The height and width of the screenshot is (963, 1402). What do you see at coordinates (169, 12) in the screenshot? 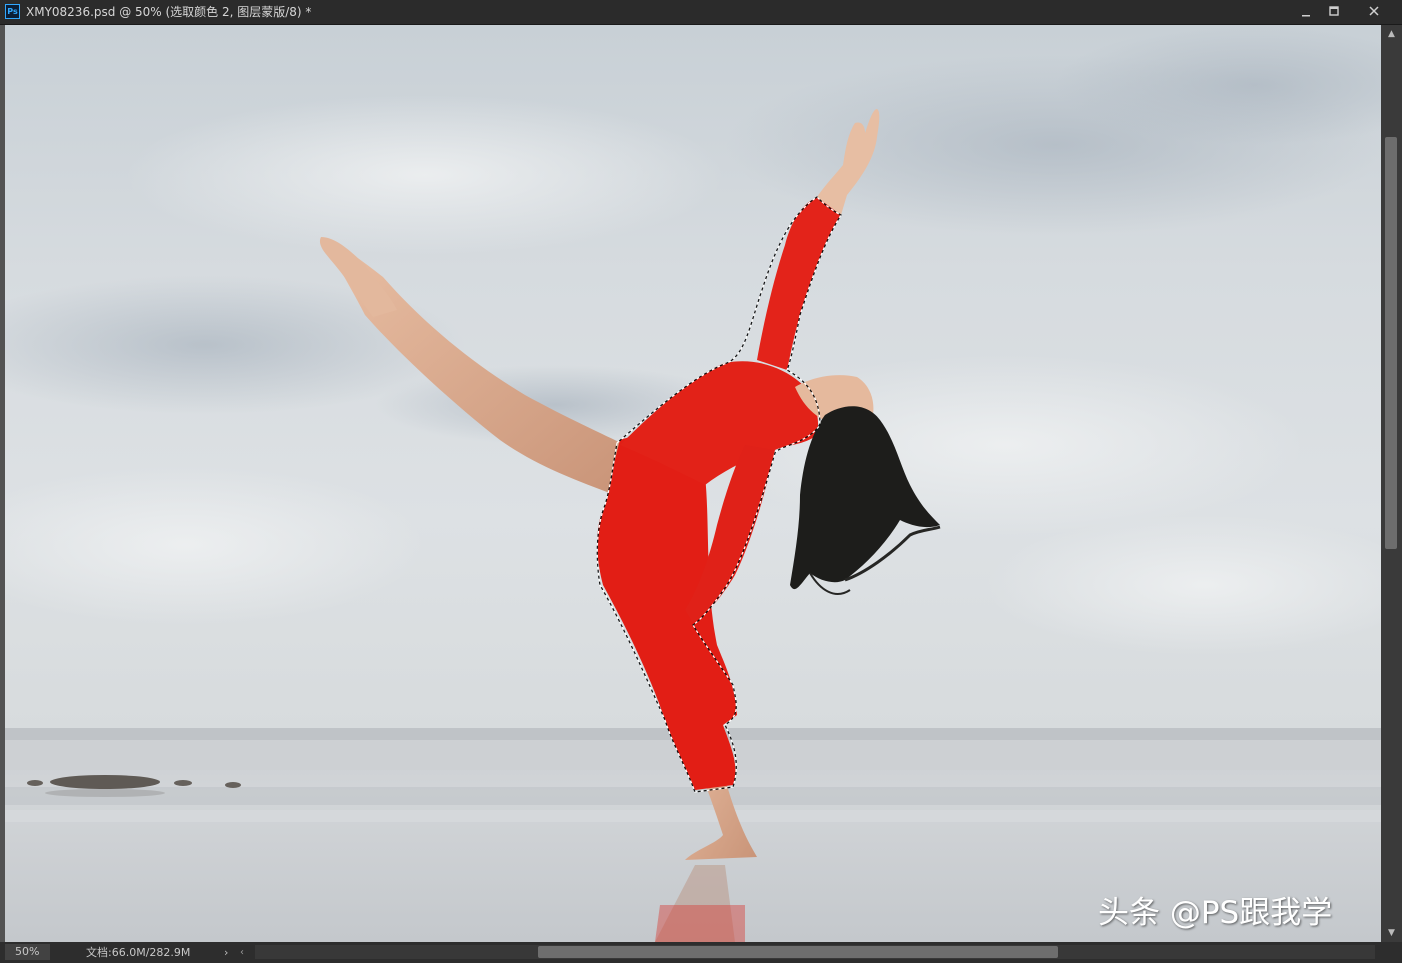
I see `document-title: XMY08236.psd @ 50% (选取颜色 2, 图层蒙版/8) *` at bounding box center [169, 12].